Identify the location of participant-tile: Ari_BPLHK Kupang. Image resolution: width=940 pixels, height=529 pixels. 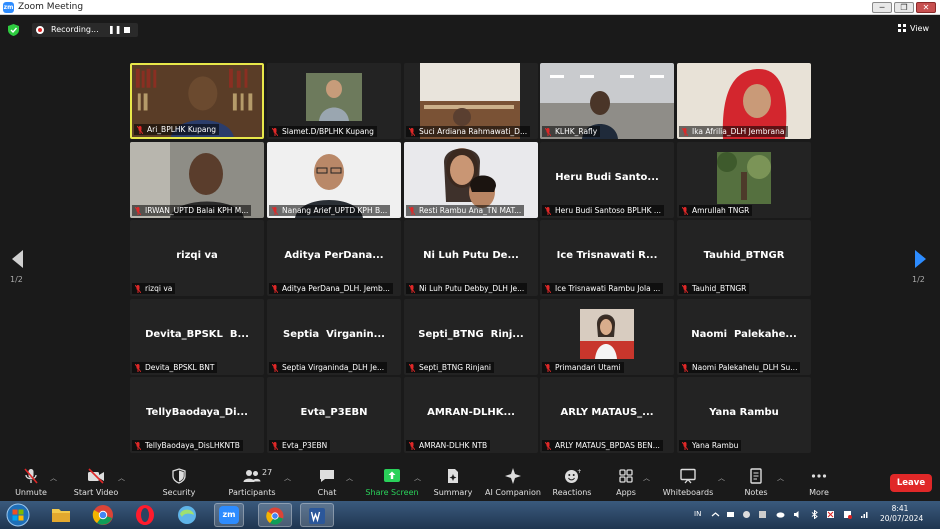
(197, 101).